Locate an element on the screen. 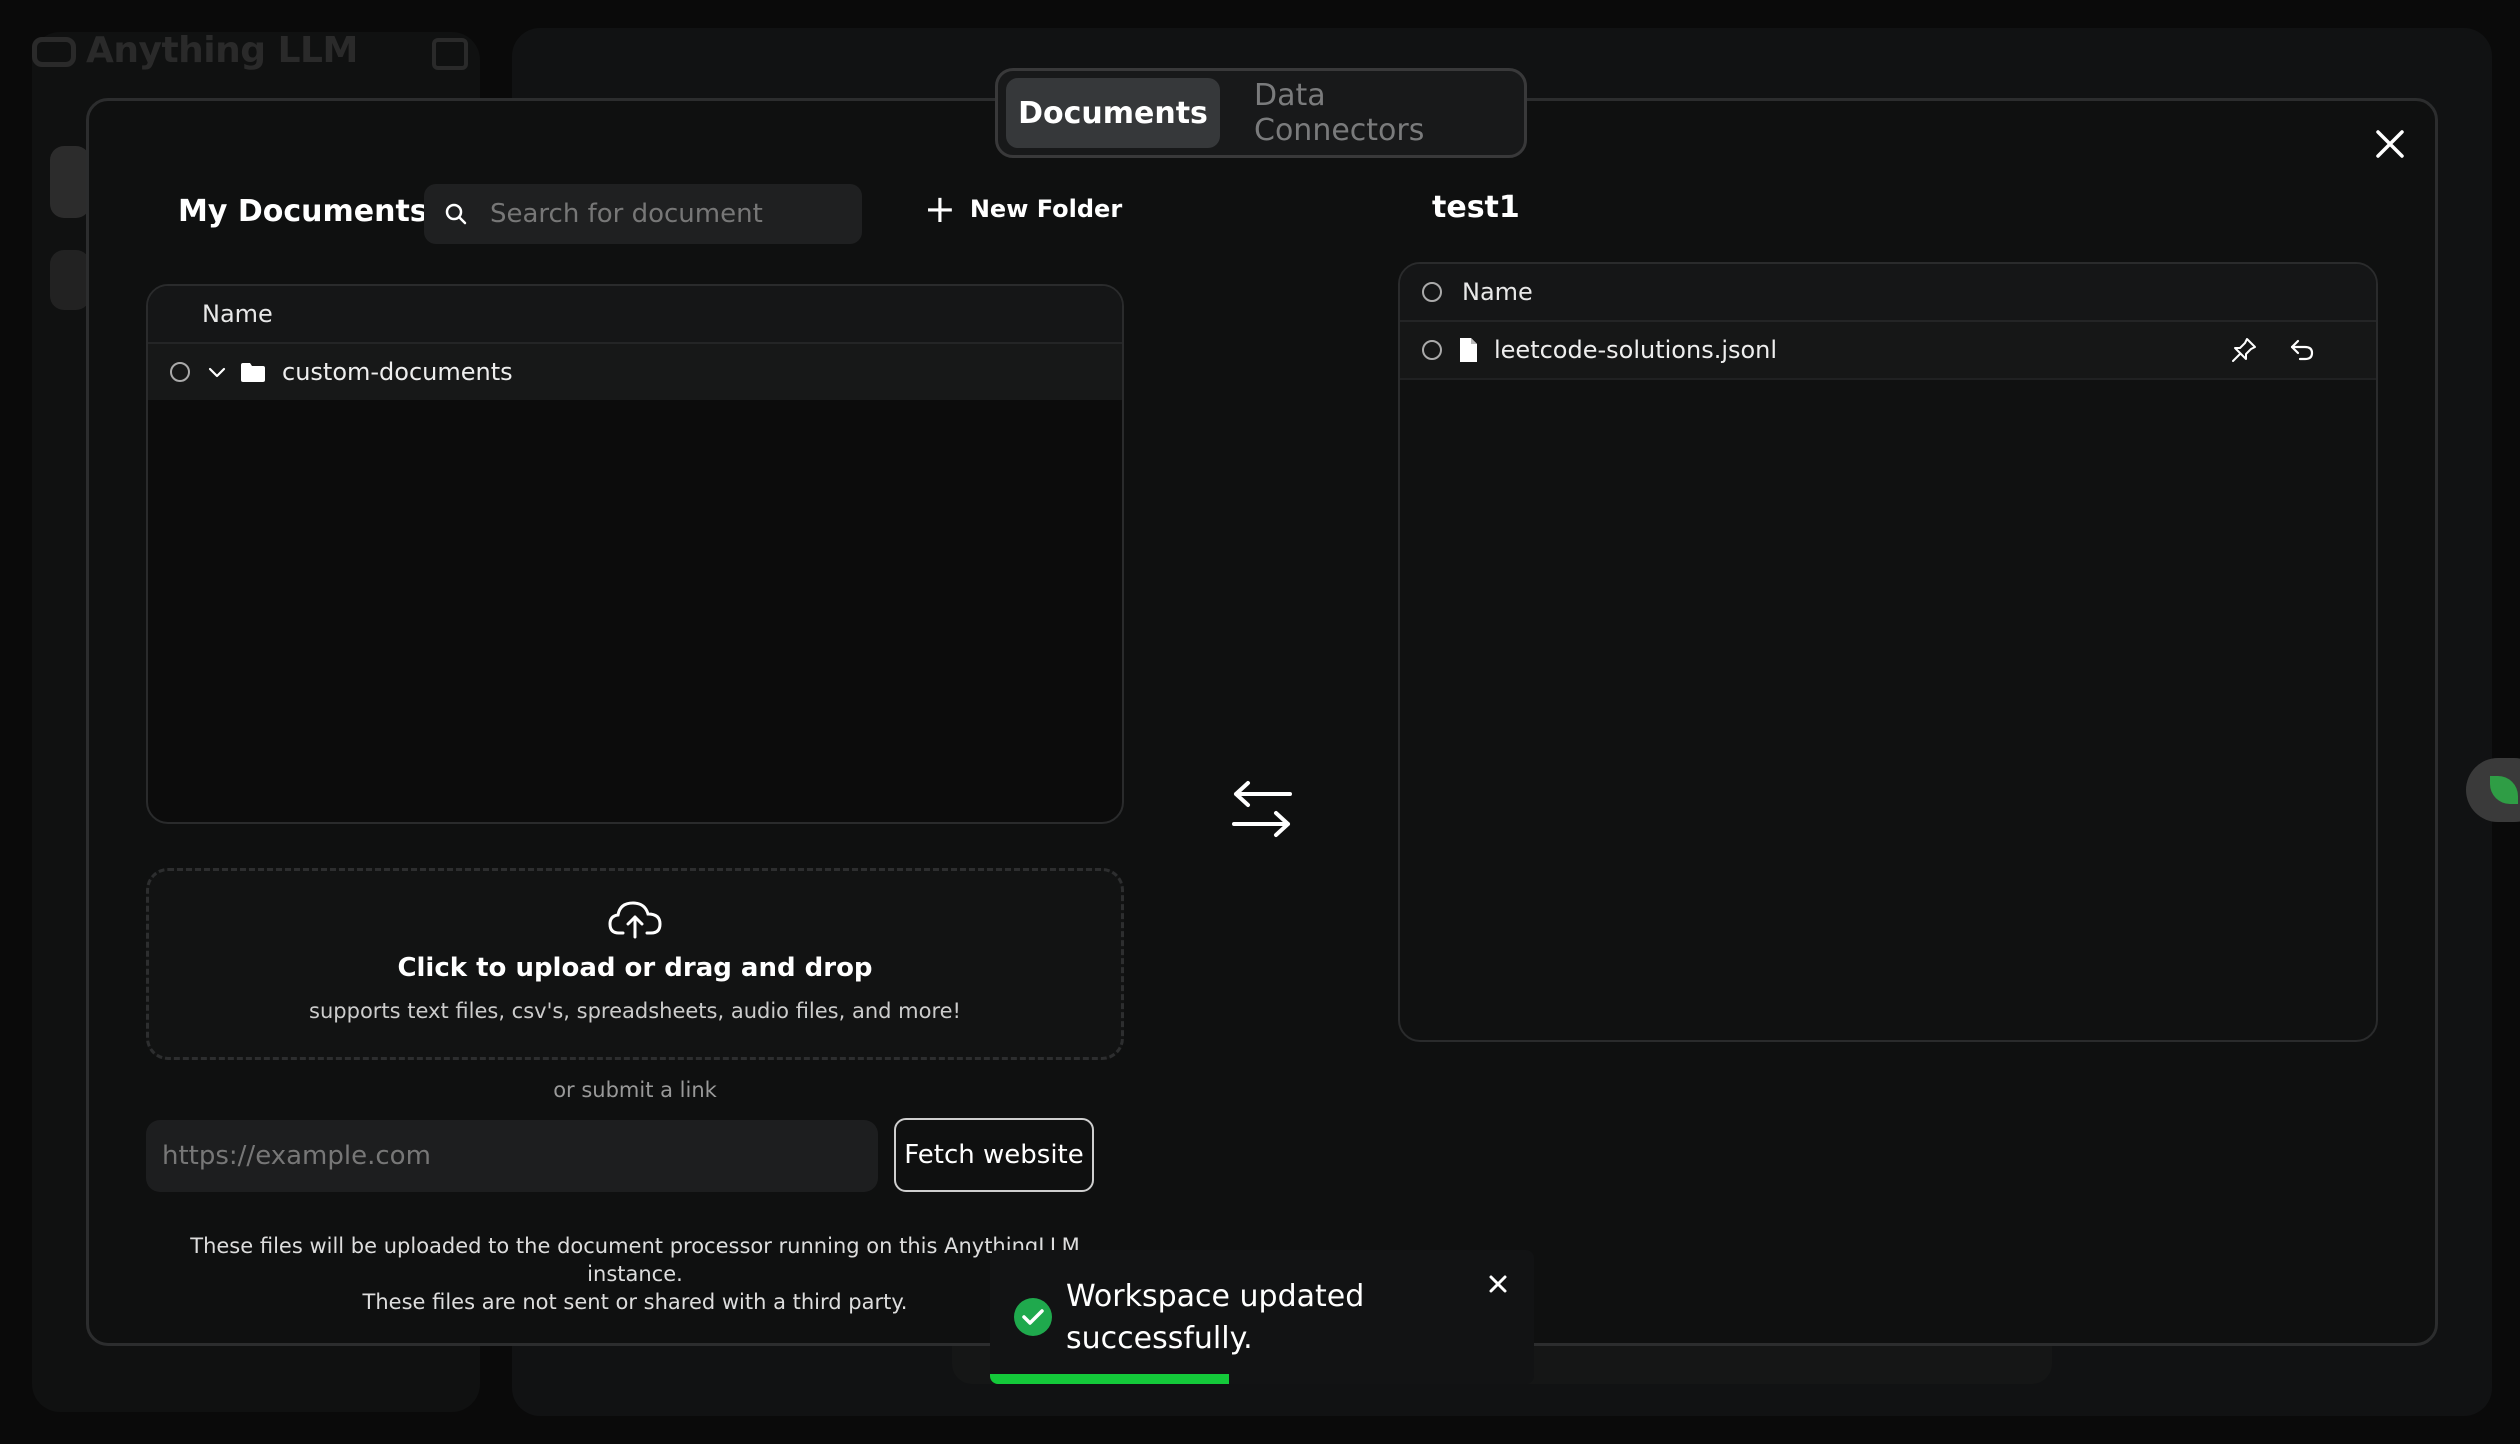 This screenshot has width=2520, height=1444. file-row: leetcode-solutions.jsonl is located at coordinates (1888, 351).